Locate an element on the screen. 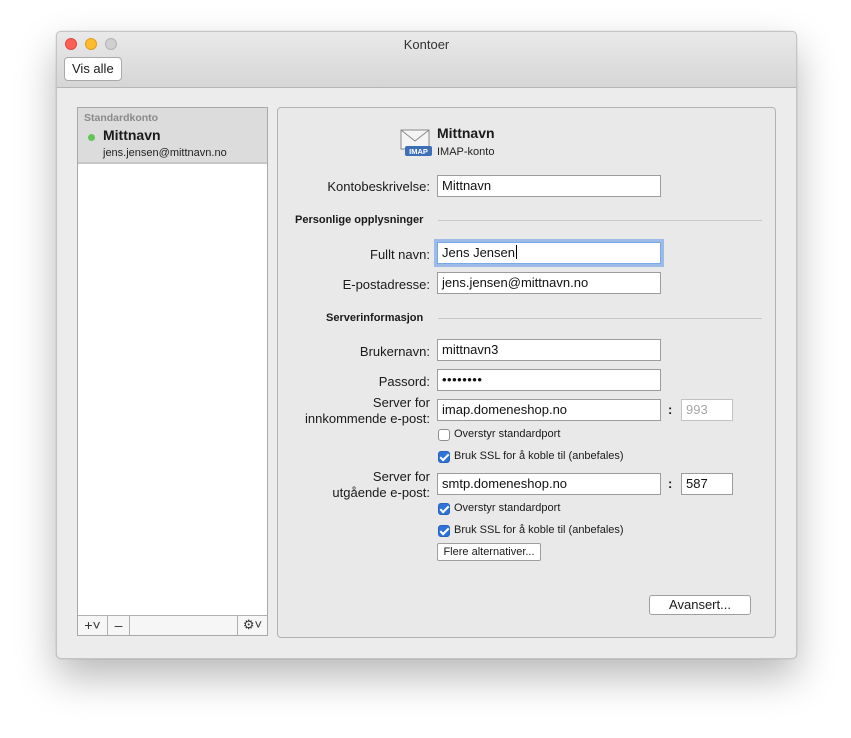 Image resolution: width=851 pixels, height=738 pixels. text-cursor is located at coordinates (516, 252).